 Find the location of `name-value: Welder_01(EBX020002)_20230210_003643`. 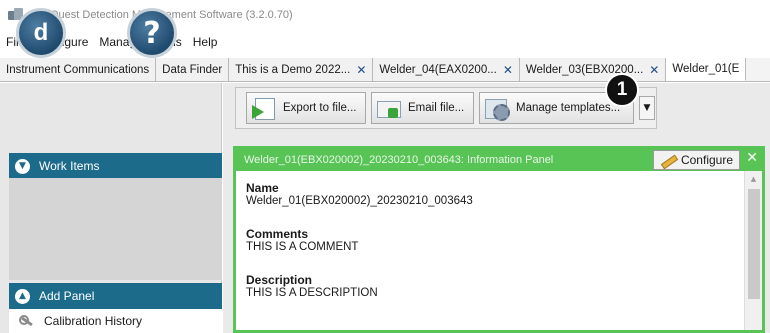

name-value: Welder_01(EBX020002)_20230210_003643 is located at coordinates (359, 201).